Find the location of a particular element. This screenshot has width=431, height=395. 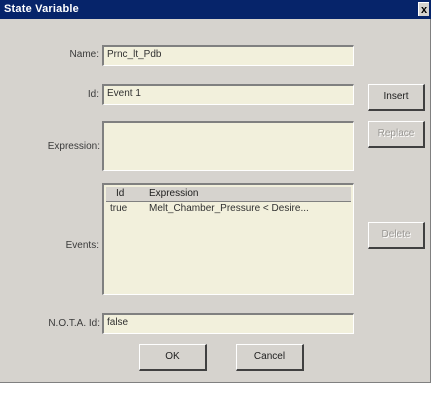

insert-button: Insert is located at coordinates (396, 97).